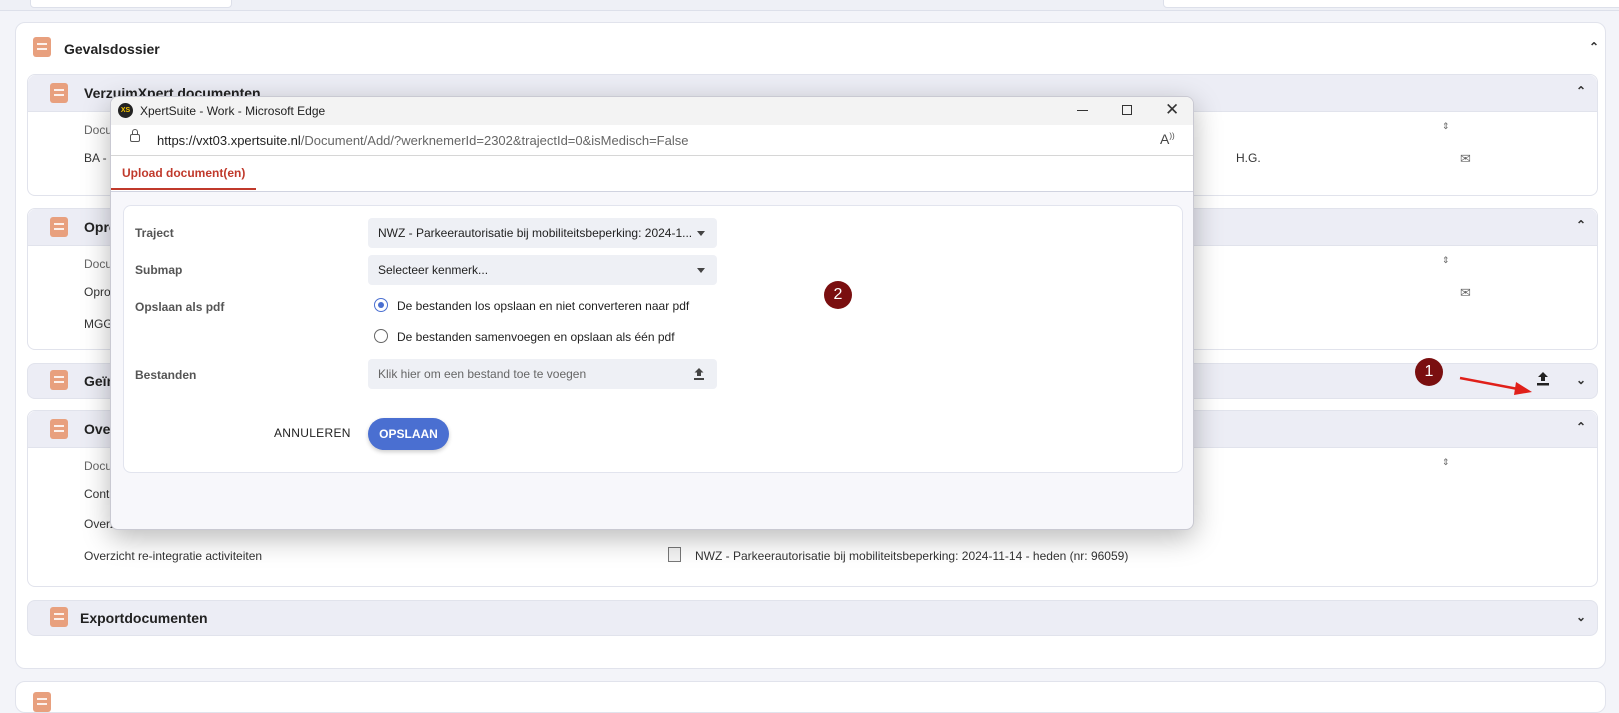  Describe the element at coordinates (652, 111) in the screenshot. I see `window-titlebar: XS XpertSuite - Work - Microsoft Edge ✕` at that location.